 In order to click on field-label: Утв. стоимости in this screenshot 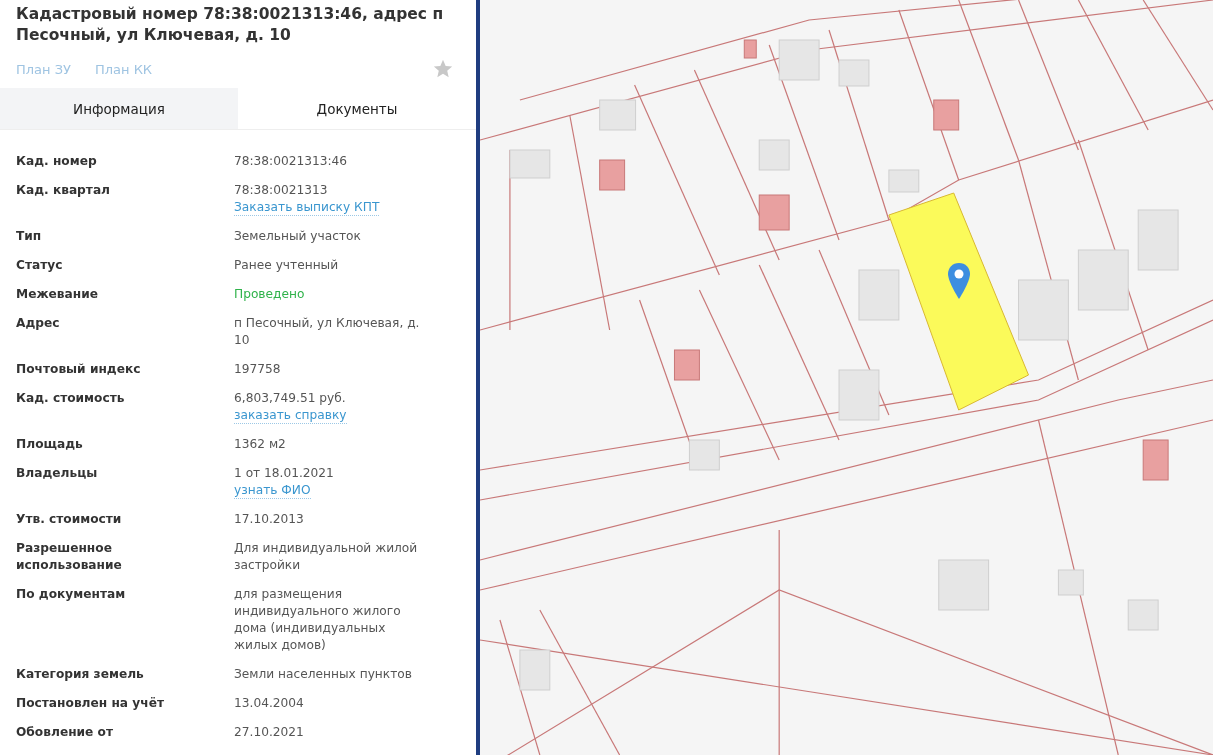, I will do `click(69, 519)`.